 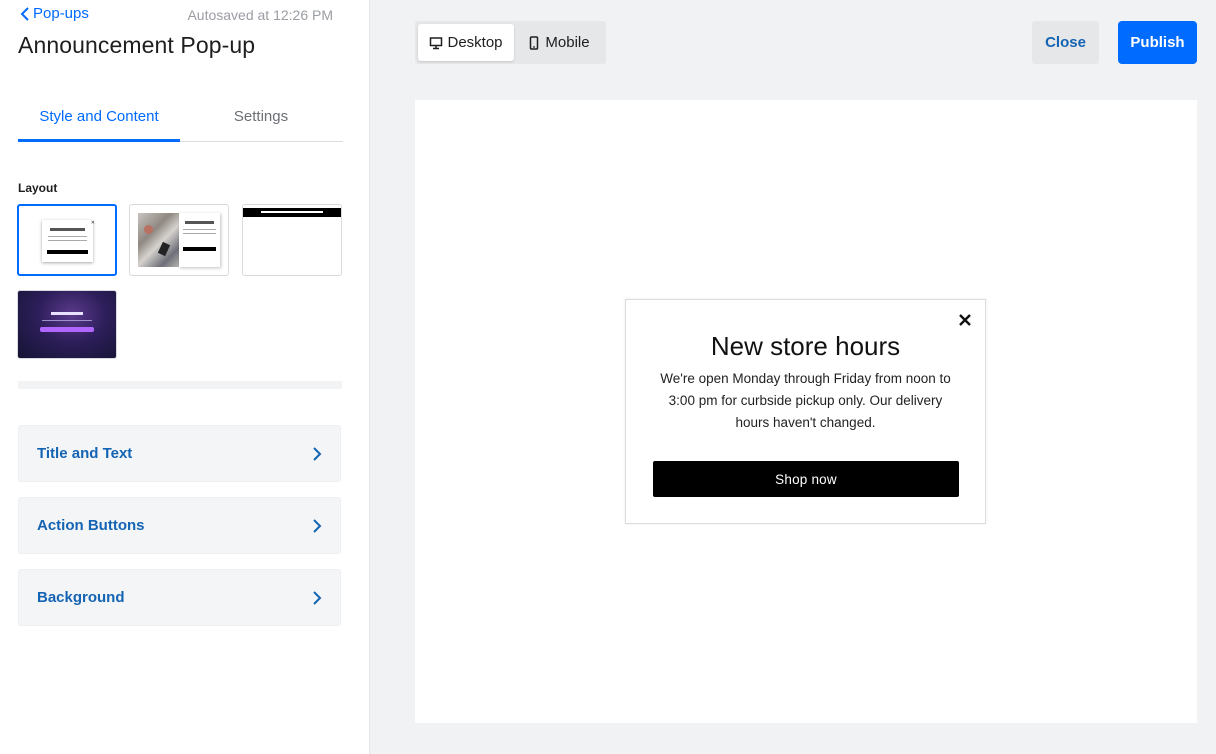 What do you see at coordinates (179, 597) in the screenshot?
I see `section-background: Background` at bounding box center [179, 597].